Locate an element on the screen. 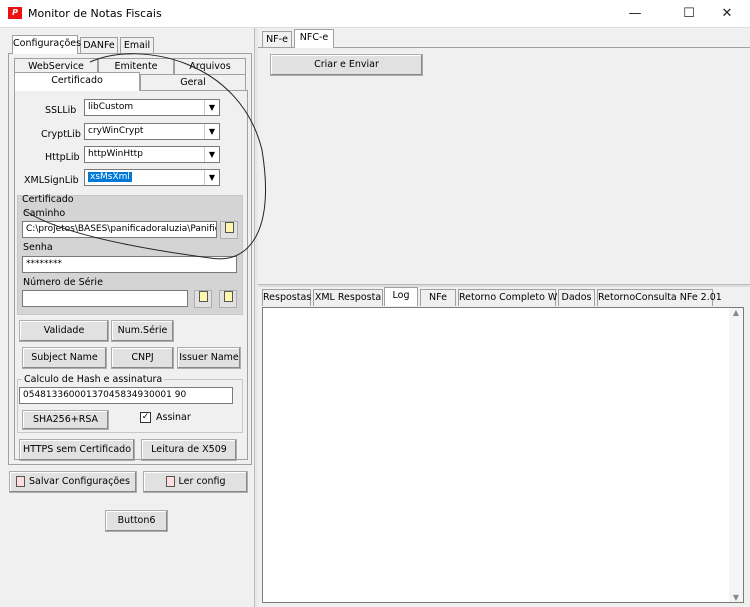  cnpj-button: CNPJ is located at coordinates (142, 358).